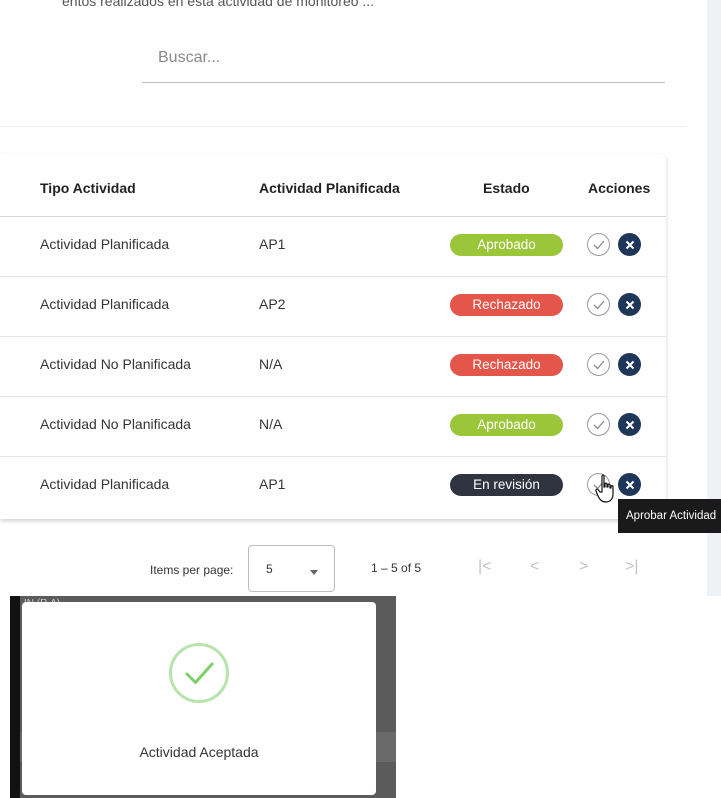  What do you see at coordinates (353, 563) in the screenshot?
I see `paginator: Items per page: 5 1 – 5 of 5 |< < > >|` at bounding box center [353, 563].